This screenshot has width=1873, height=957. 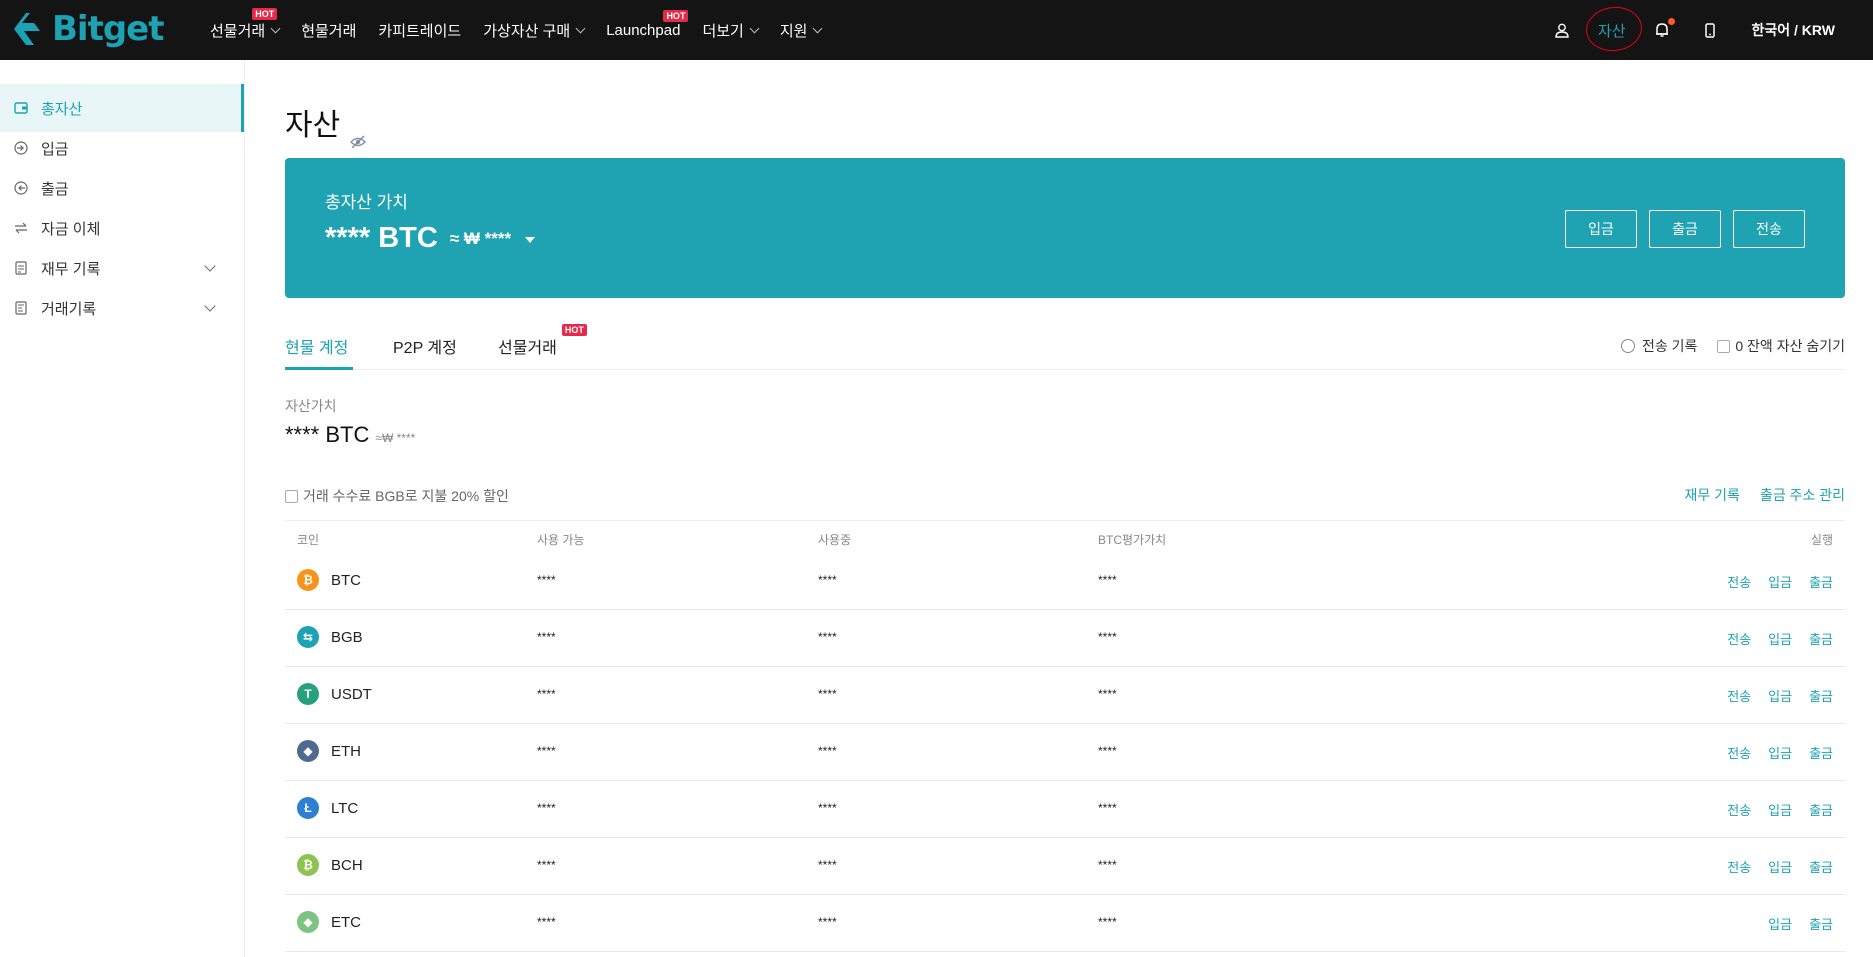 What do you see at coordinates (358, 136) in the screenshot?
I see `hide-balance-eye-icon` at bounding box center [358, 136].